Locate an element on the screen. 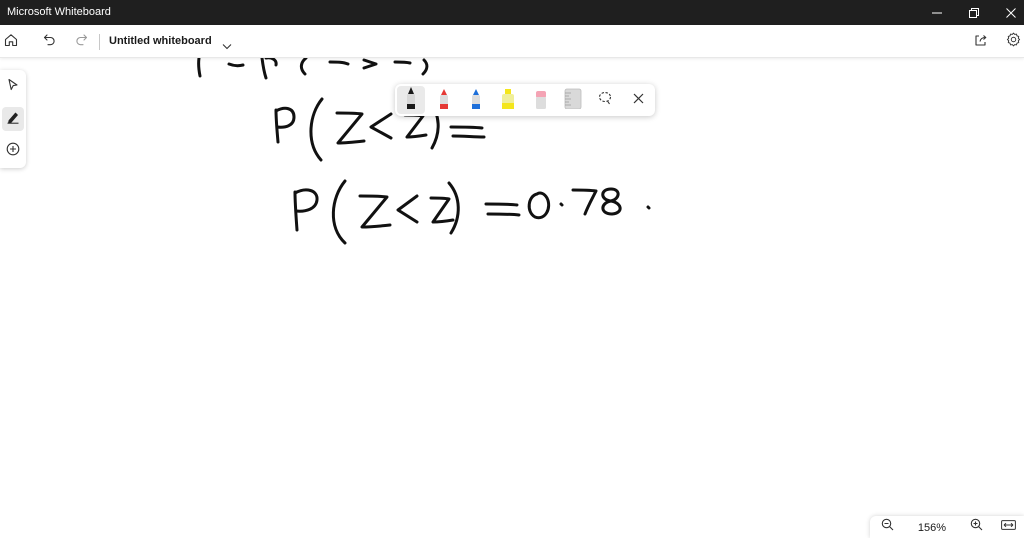  pen-tray is located at coordinates (525, 100).